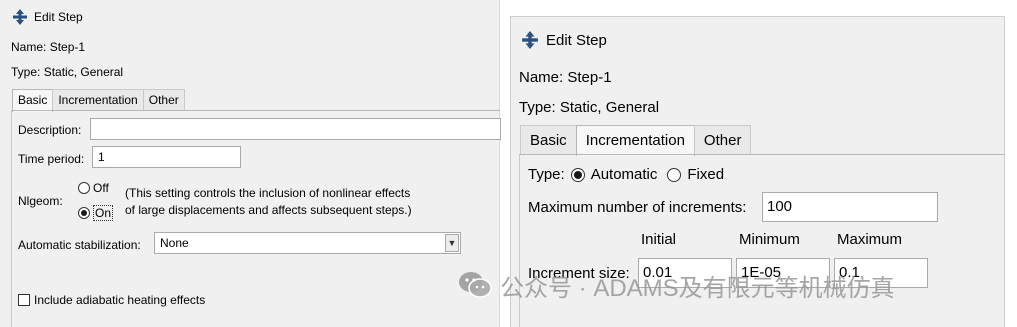 The height and width of the screenshot is (327, 1017). Describe the element at coordinates (783, 273) in the screenshot. I see `increment-minimum-input: 1E-05` at that location.